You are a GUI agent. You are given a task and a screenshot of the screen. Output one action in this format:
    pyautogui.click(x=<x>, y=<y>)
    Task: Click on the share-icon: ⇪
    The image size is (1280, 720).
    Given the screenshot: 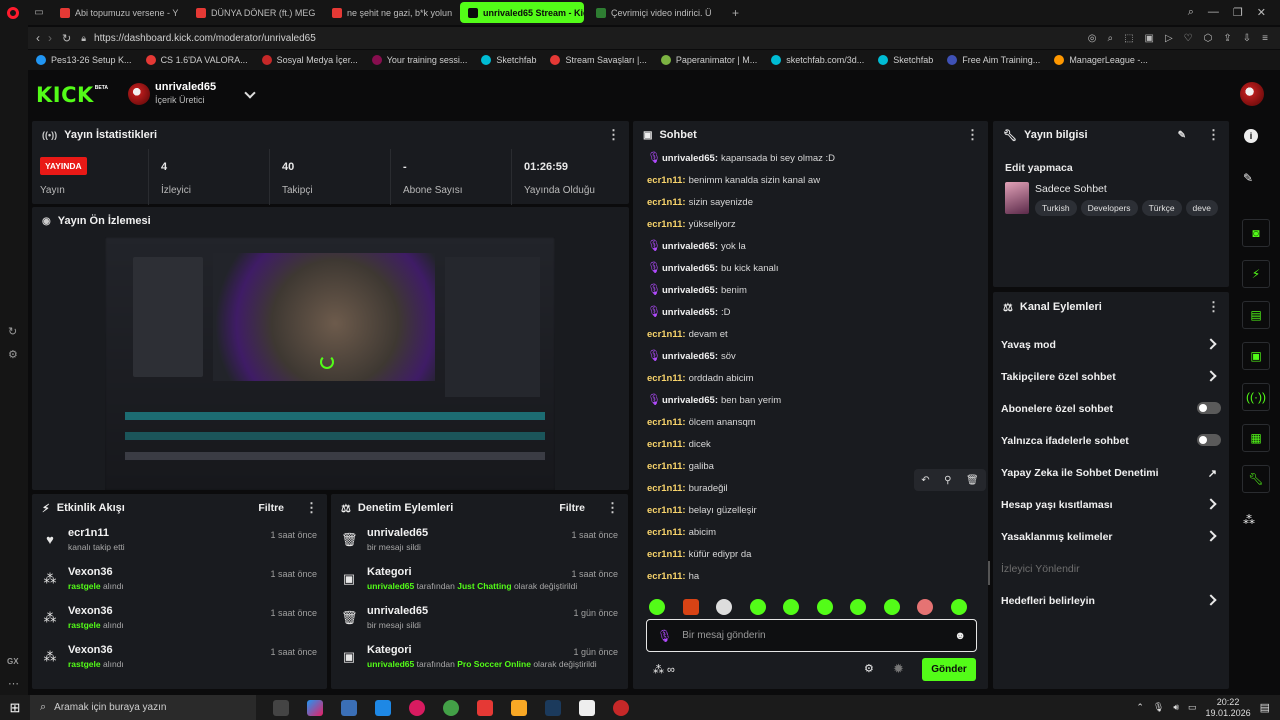 What is the action you would take?
    pyautogui.click(x=1227, y=38)
    